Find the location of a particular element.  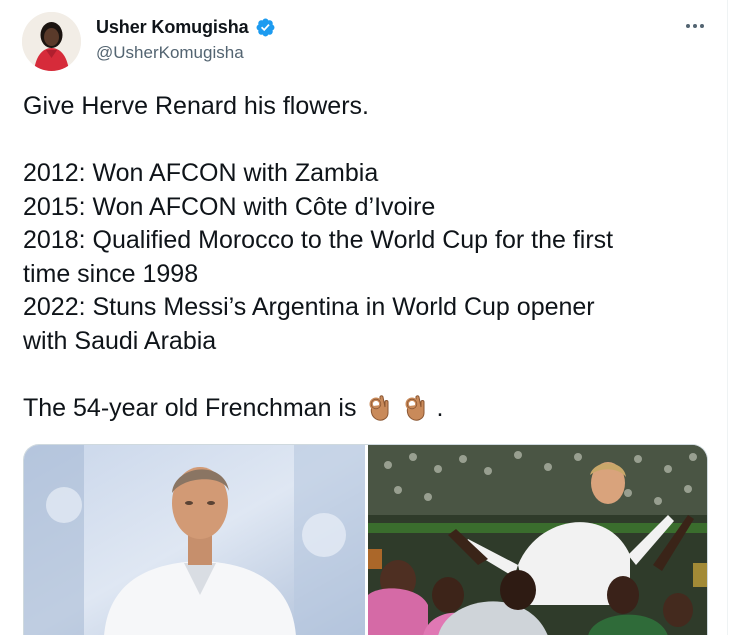

photo-coach-portrait-image is located at coordinates (194, 540).